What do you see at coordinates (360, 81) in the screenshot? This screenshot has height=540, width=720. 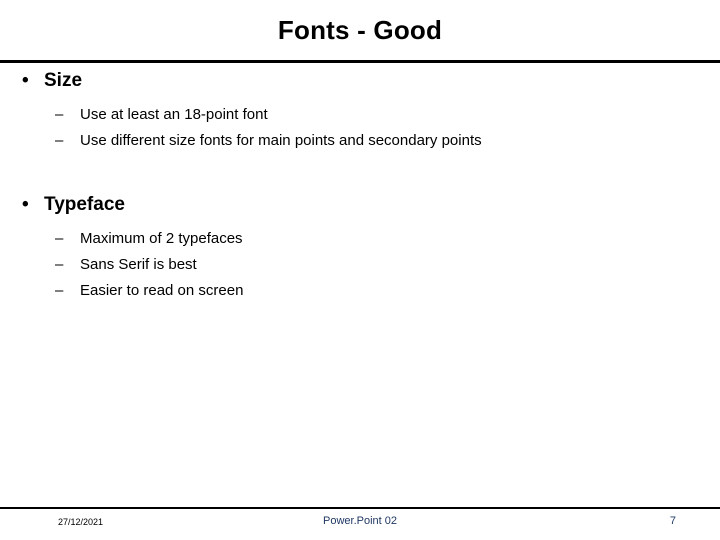 I see `bullet-level1-size: • Size` at bounding box center [360, 81].